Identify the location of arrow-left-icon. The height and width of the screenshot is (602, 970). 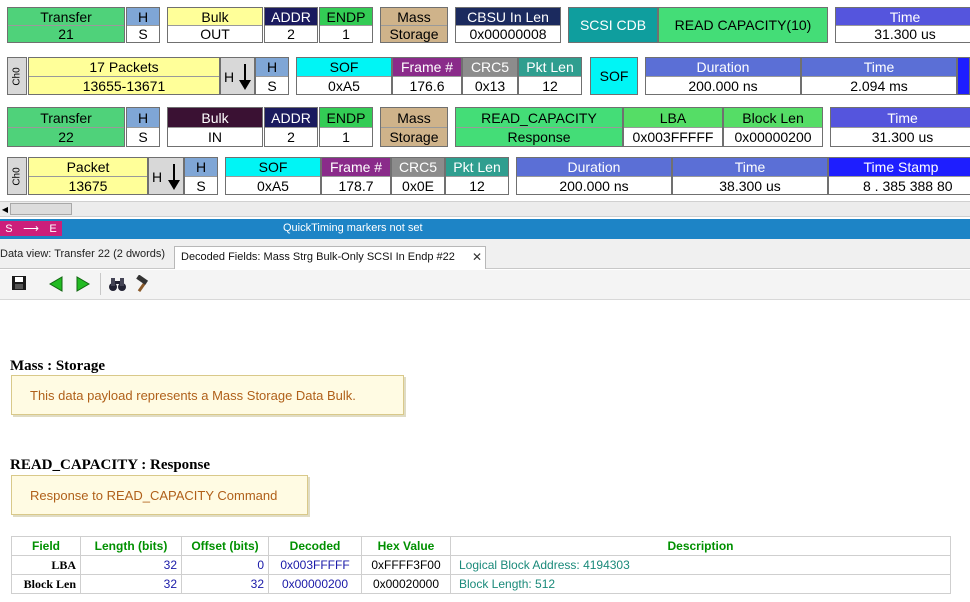
(56, 286).